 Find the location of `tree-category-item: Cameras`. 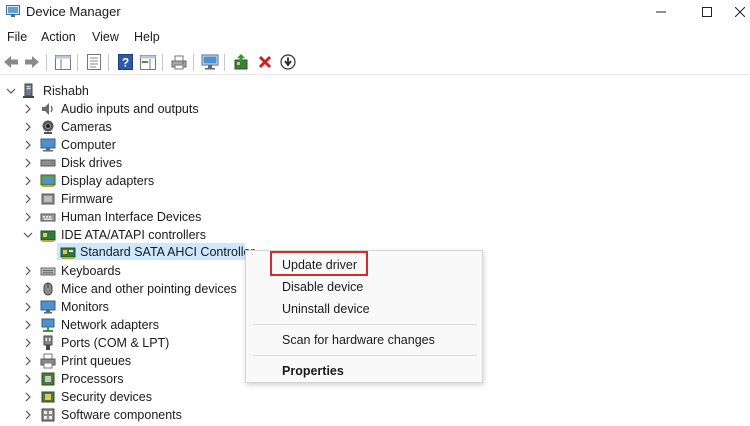

tree-category-item: Cameras is located at coordinates (130, 127).